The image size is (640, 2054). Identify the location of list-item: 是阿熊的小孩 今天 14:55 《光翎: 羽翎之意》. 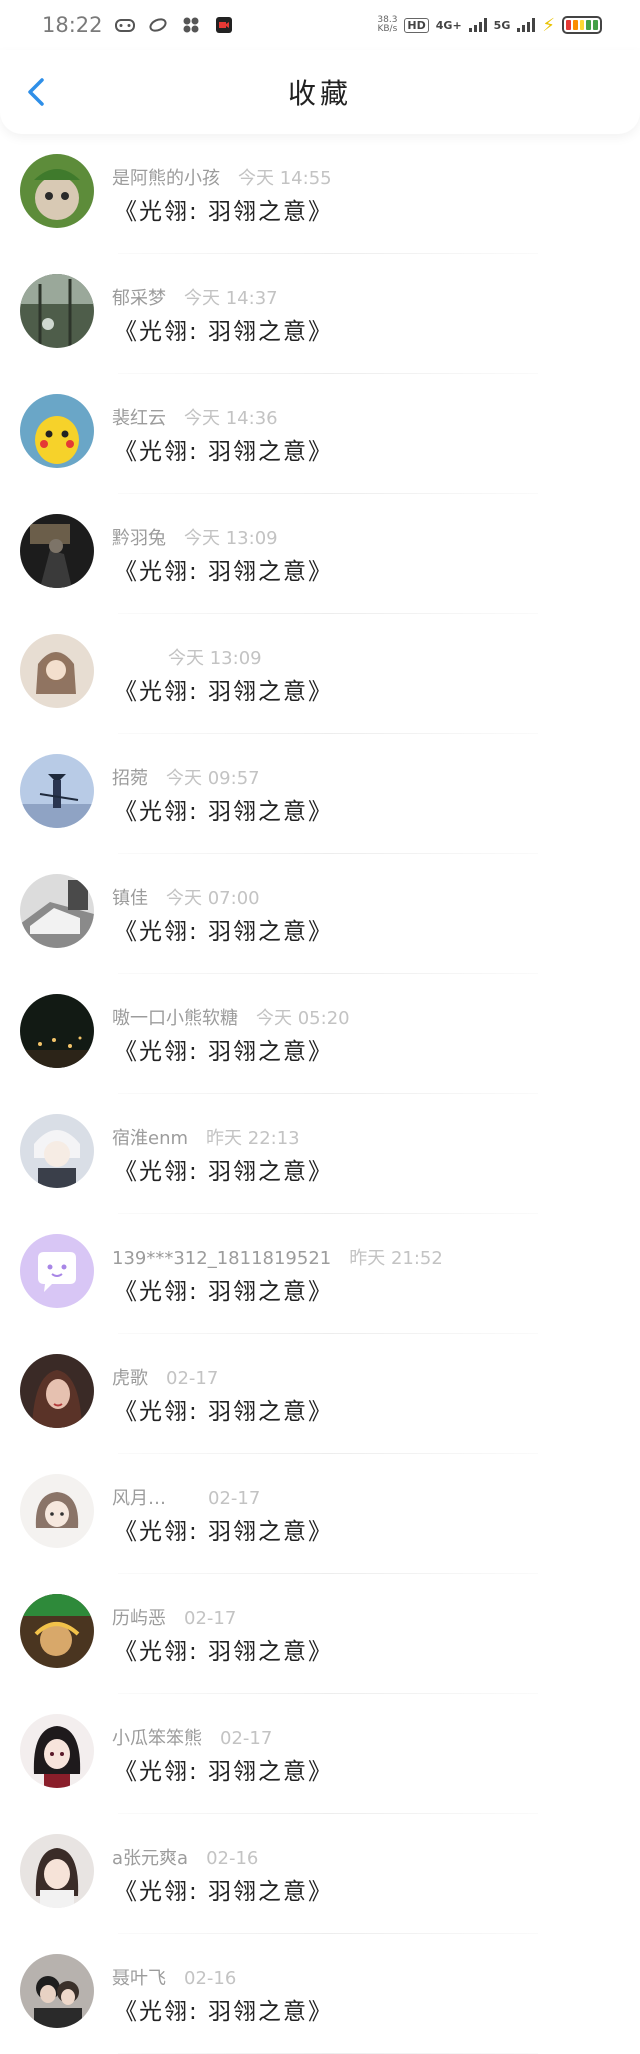
(320, 194).